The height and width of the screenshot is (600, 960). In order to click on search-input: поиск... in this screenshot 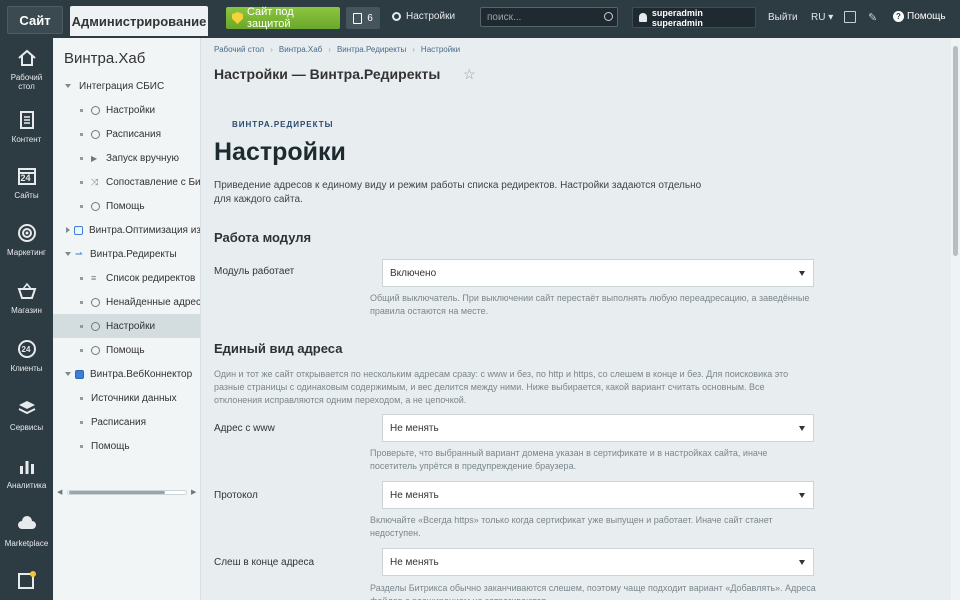, I will do `click(549, 17)`.